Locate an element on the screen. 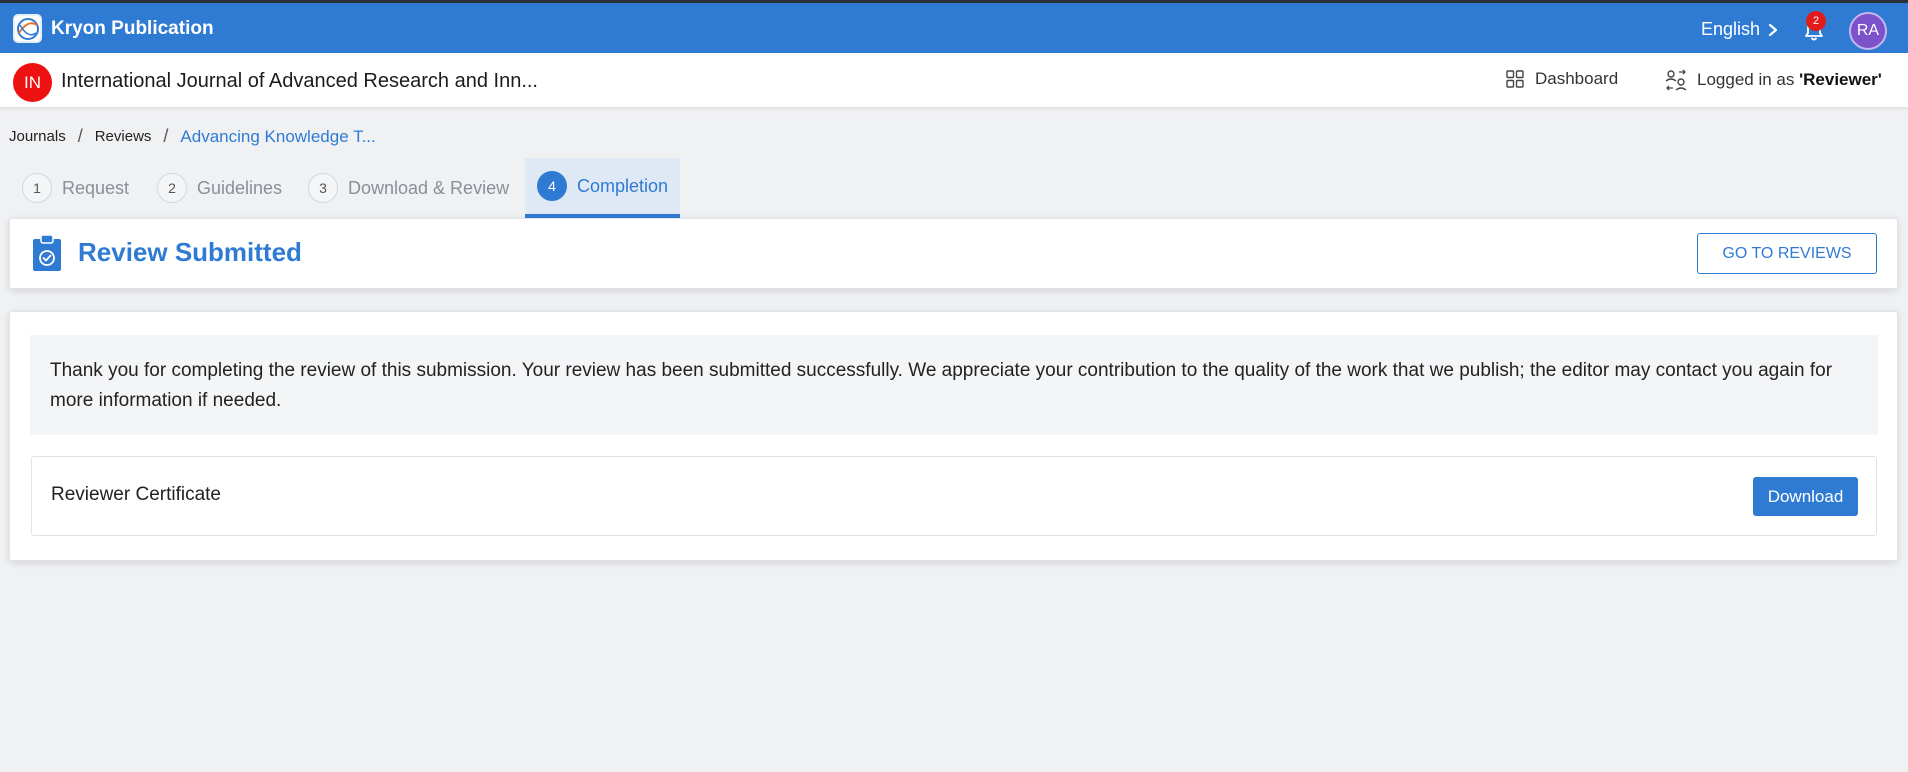 Image resolution: width=1908 pixels, height=772 pixels. logged-in-prefix: Logged in as is located at coordinates (1748, 79).